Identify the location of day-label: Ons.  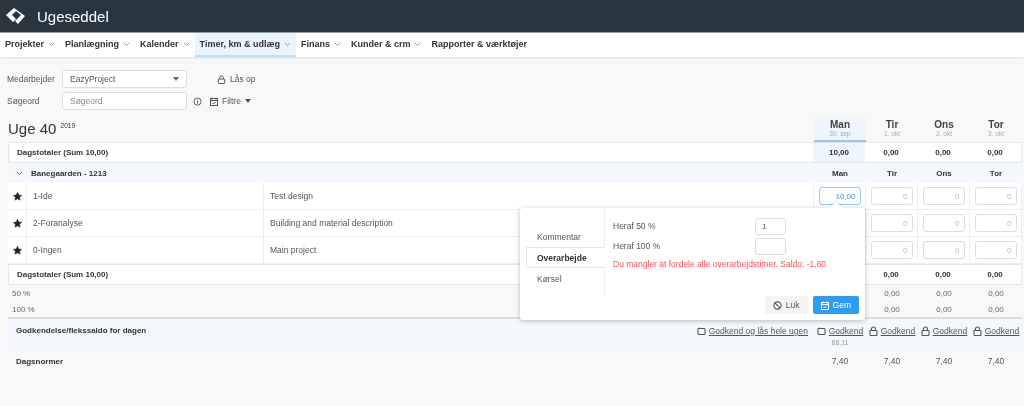
(944, 173).